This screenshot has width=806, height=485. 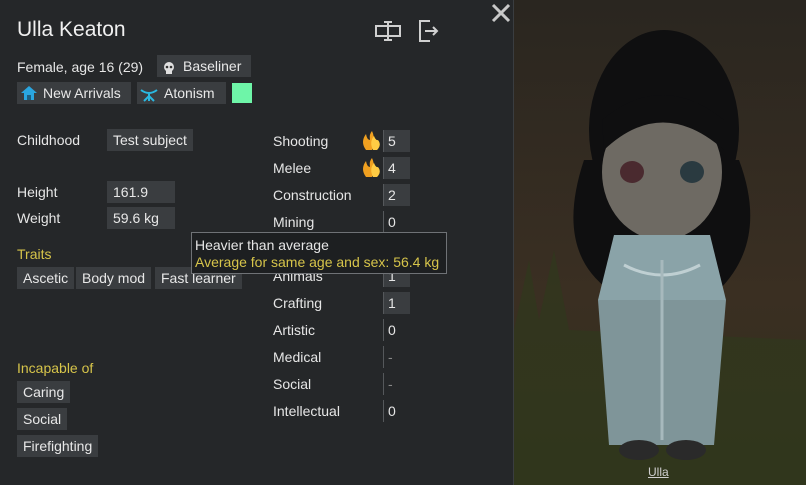 I want to click on skill-name: Social, so click(x=292, y=384).